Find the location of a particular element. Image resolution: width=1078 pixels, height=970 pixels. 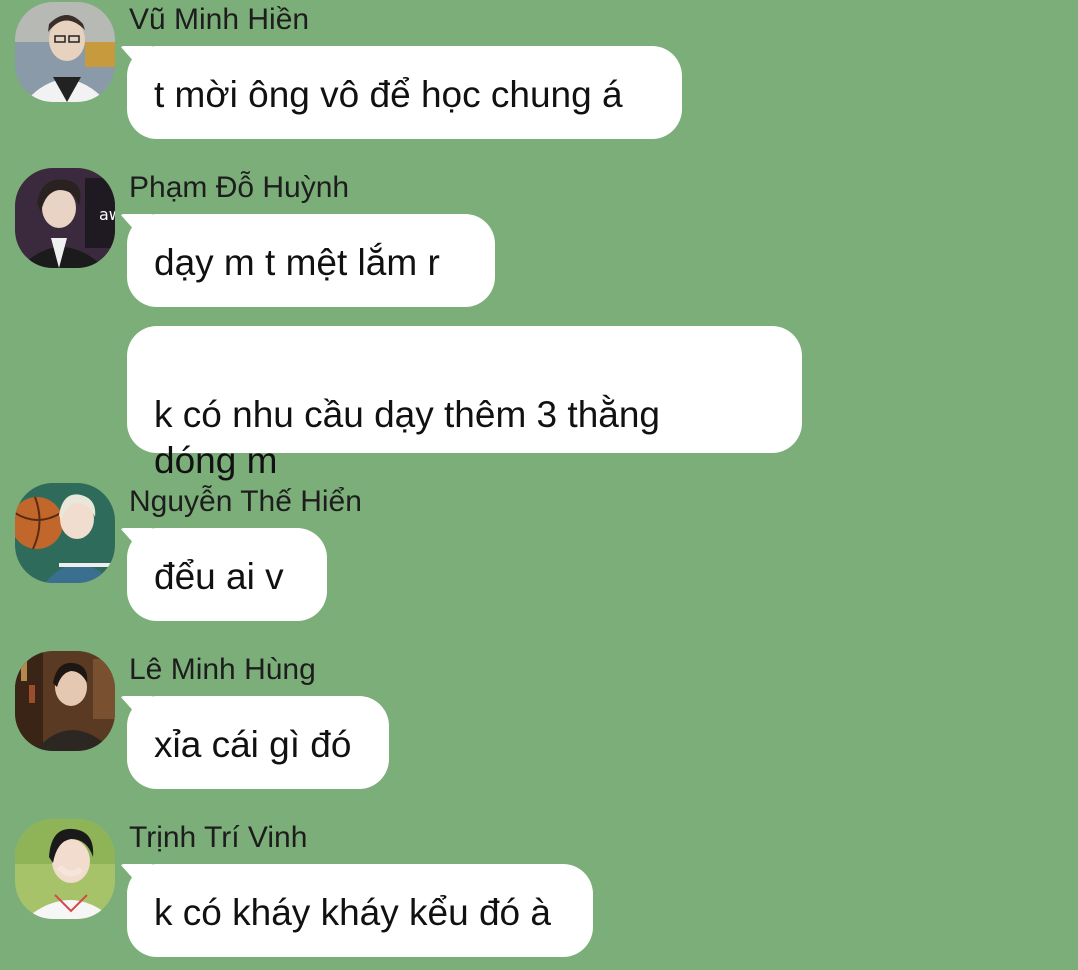

message-bubble: xỉa cái gì đó is located at coordinates (258, 742).